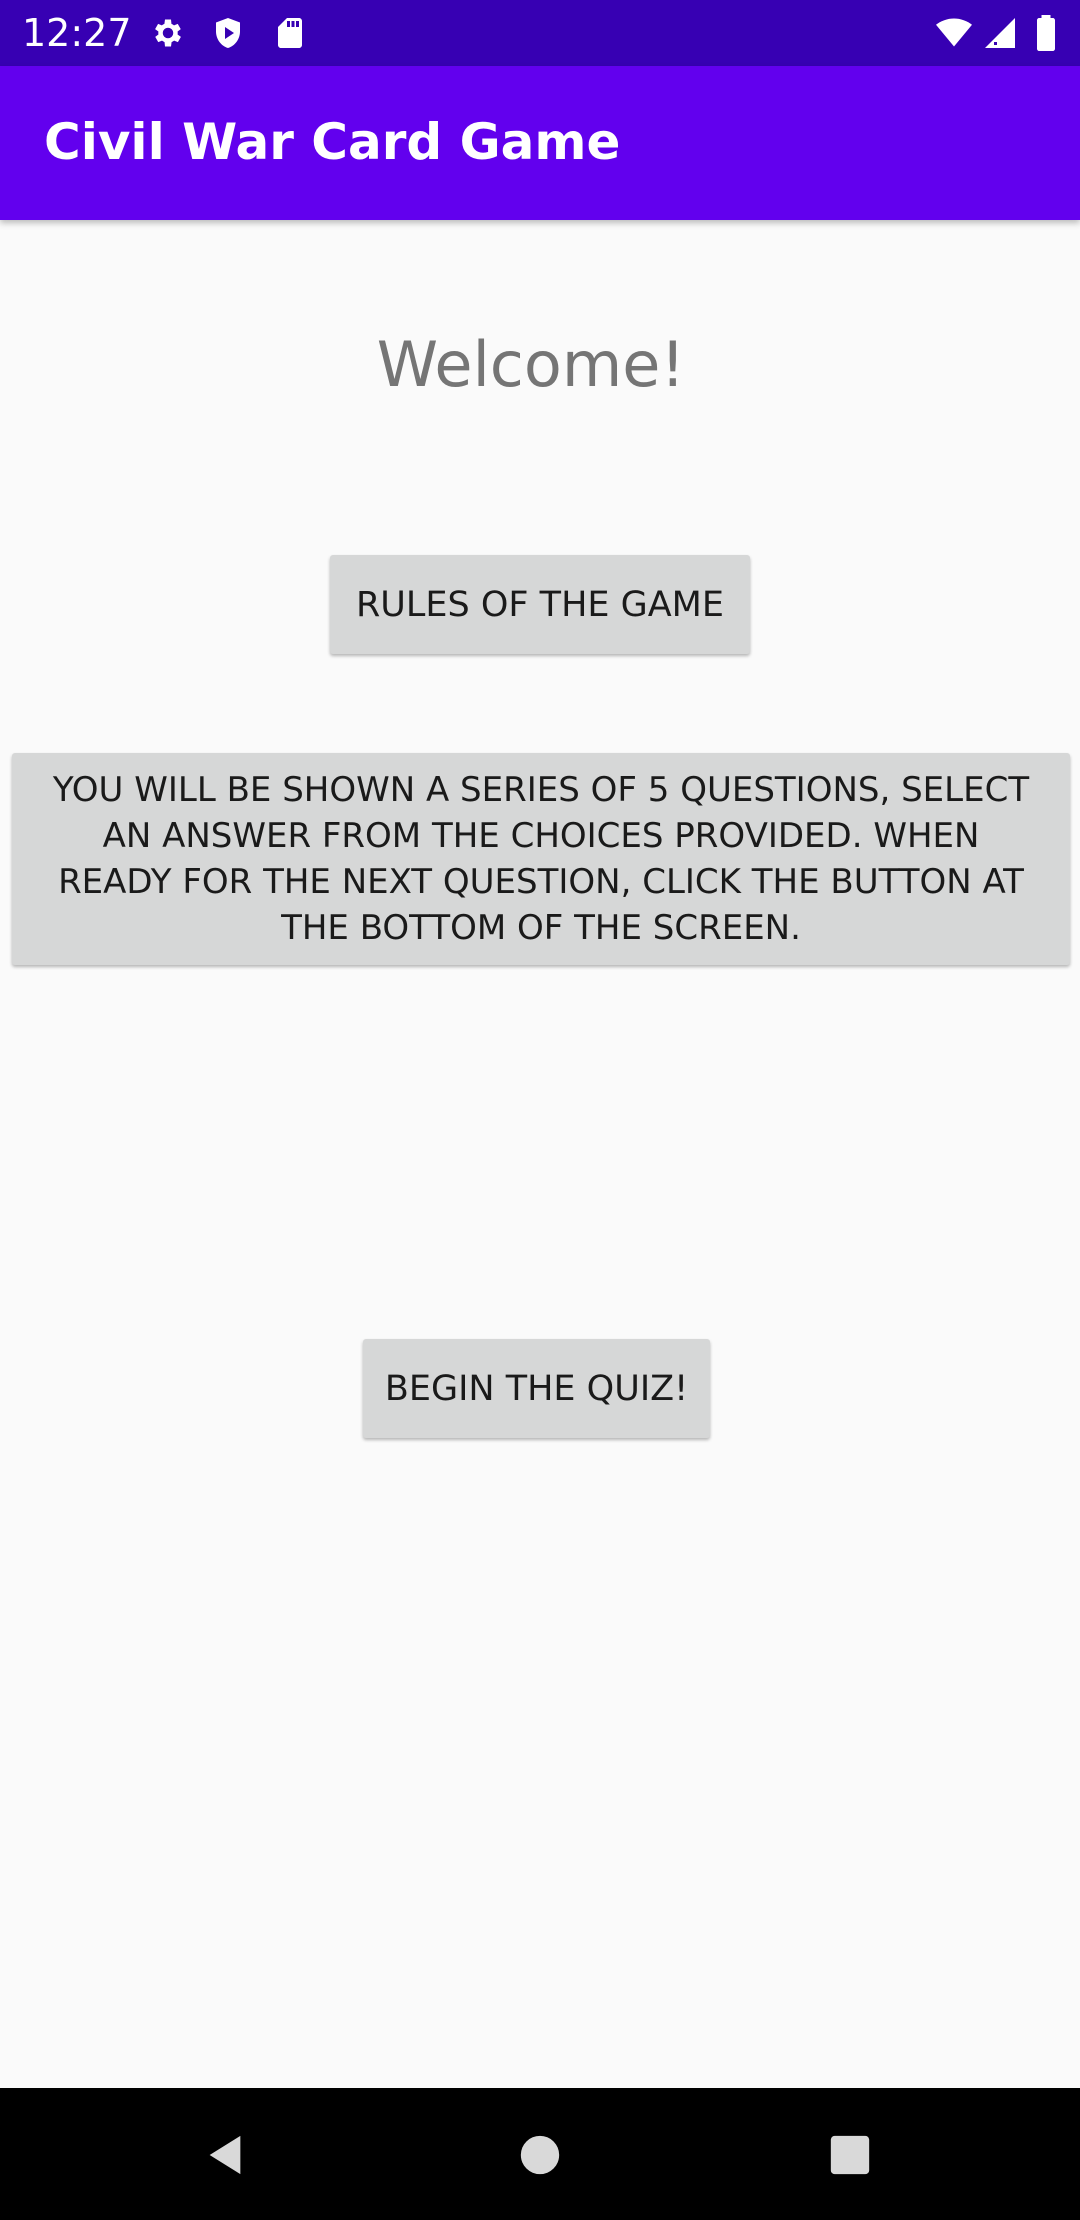  I want to click on begin-quiz-button: BEGIN THE QUIZ!, so click(536, 1388).